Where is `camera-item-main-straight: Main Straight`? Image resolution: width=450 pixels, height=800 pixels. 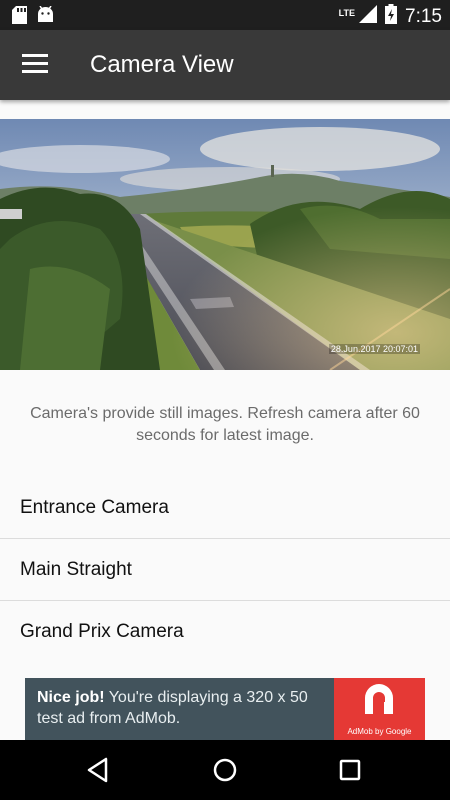
camera-item-main-straight: Main Straight is located at coordinates (225, 570).